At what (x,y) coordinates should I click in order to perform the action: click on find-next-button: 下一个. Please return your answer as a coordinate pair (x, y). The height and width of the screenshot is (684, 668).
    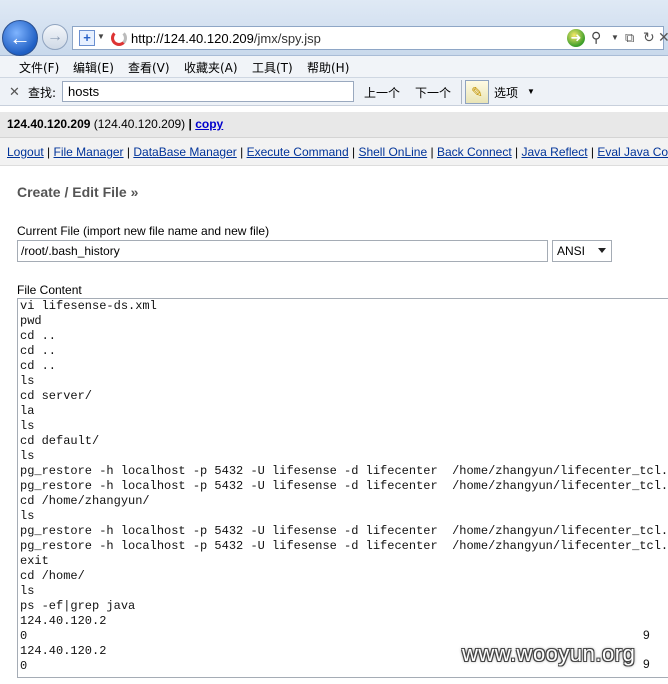
    Looking at the image, I should click on (433, 92).